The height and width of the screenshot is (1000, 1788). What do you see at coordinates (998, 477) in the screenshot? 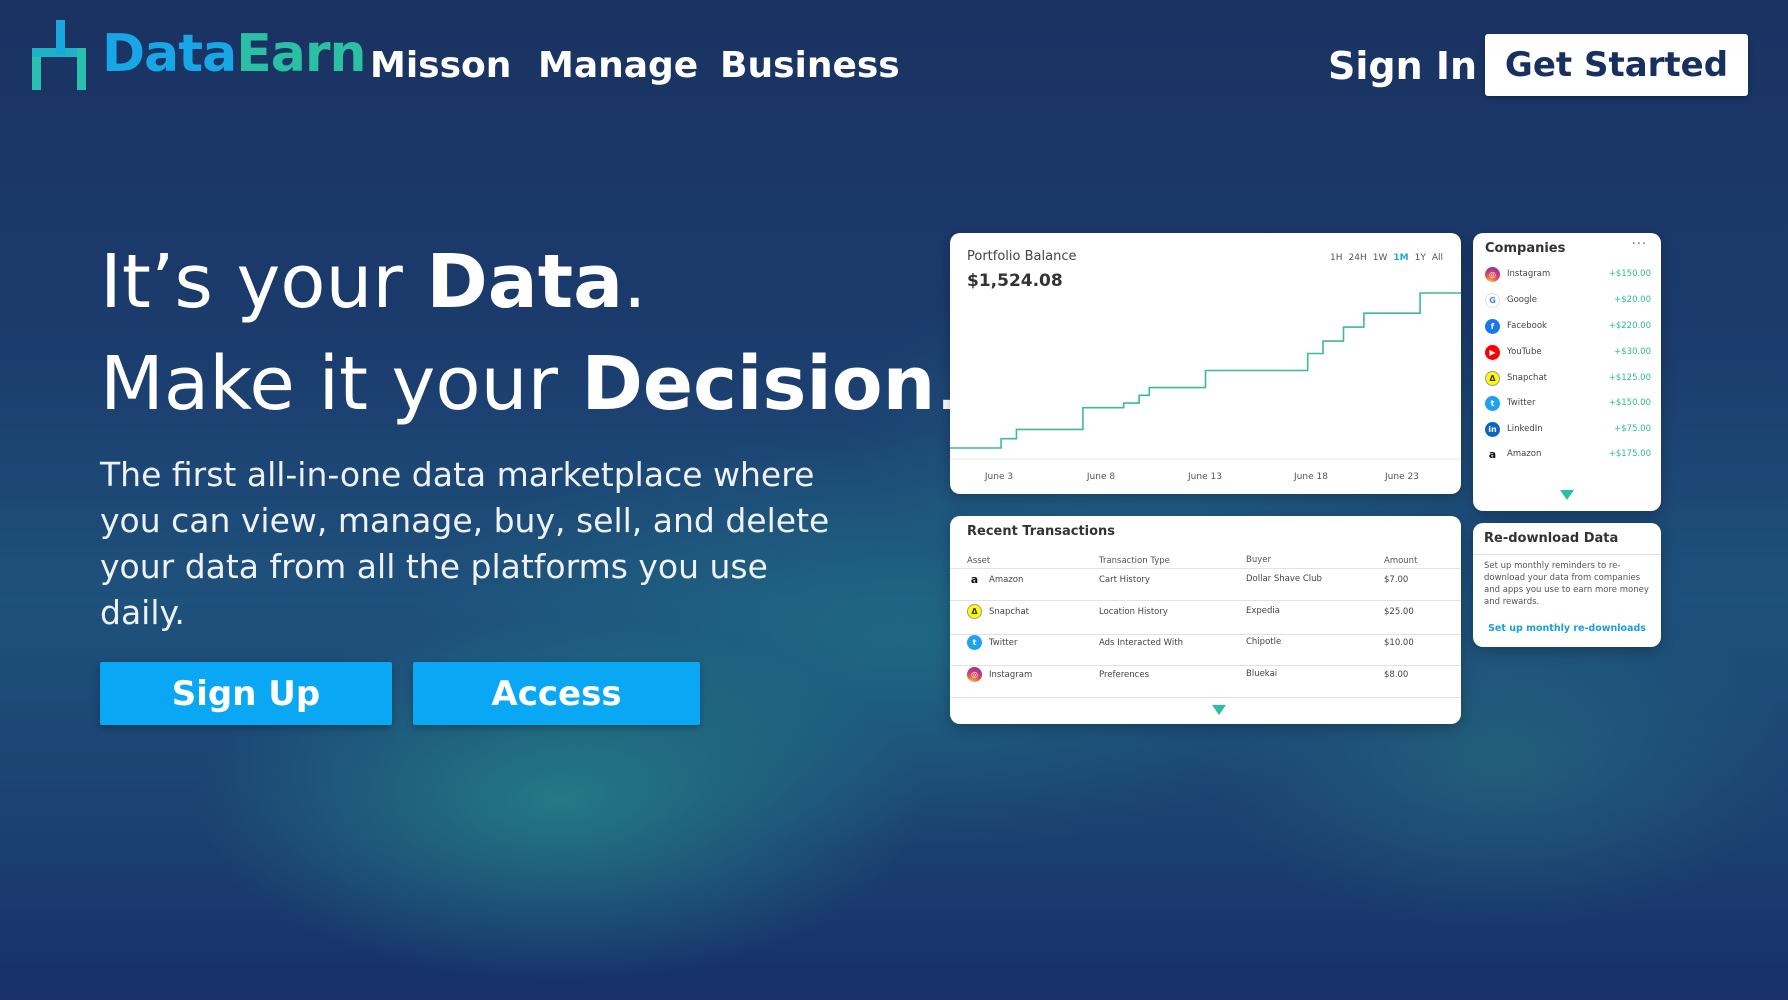
I see `x-axis-tick-label: June 3` at bounding box center [998, 477].